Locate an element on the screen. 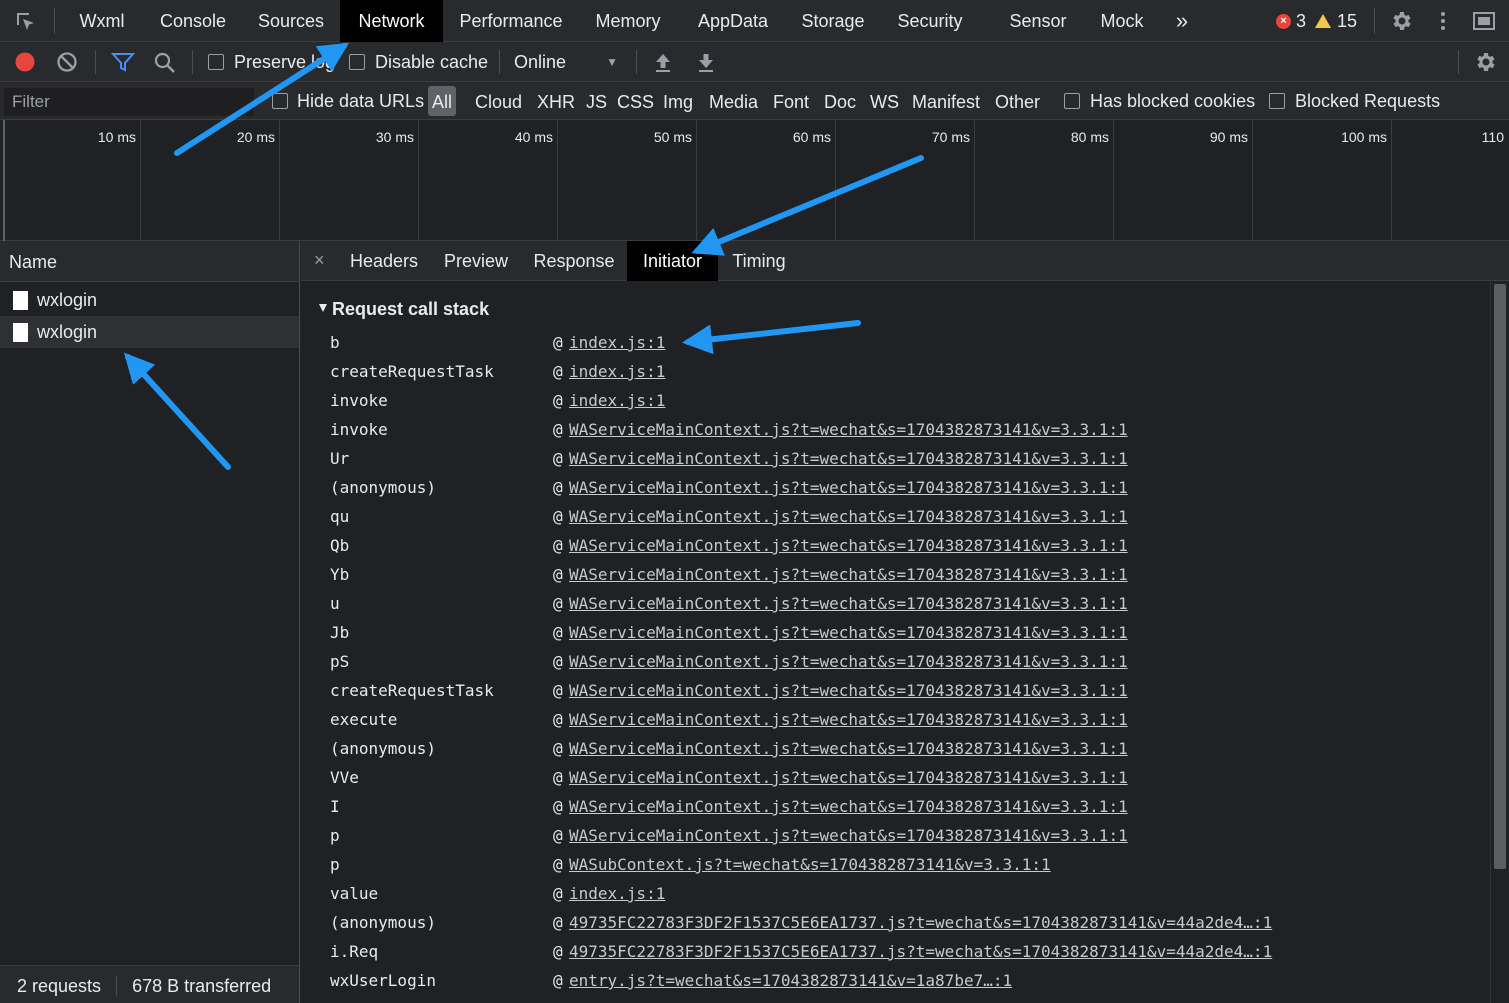  frame-function-name: b is located at coordinates (335, 342).